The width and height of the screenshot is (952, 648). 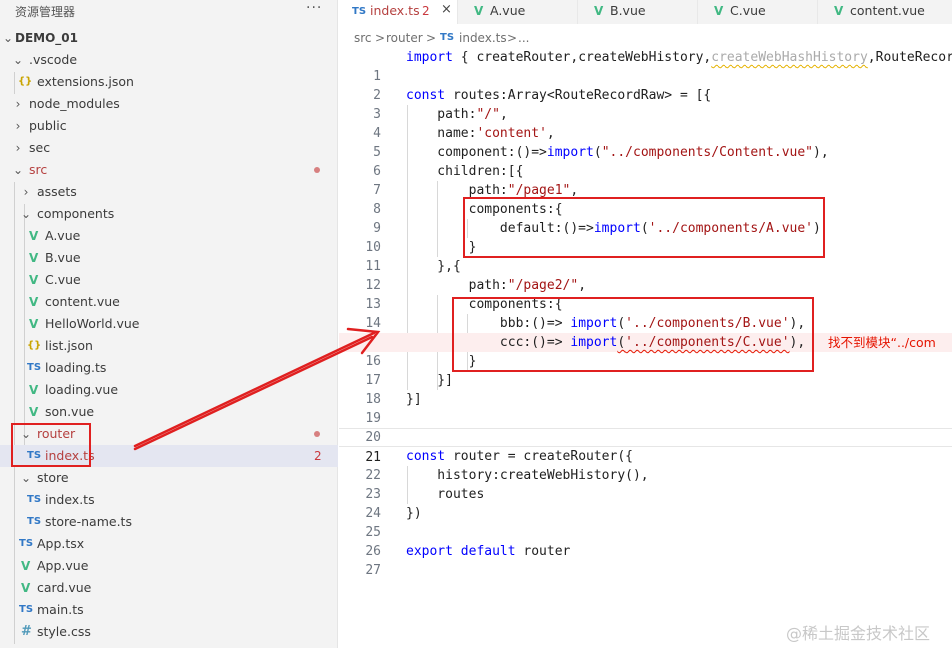 What do you see at coordinates (82, 389) in the screenshot?
I see `tree-item-label: loading.vue` at bounding box center [82, 389].